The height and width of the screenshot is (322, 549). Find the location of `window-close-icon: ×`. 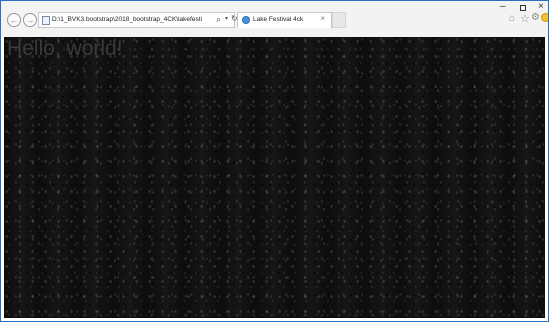

window-close-icon: × is located at coordinates (541, 6).